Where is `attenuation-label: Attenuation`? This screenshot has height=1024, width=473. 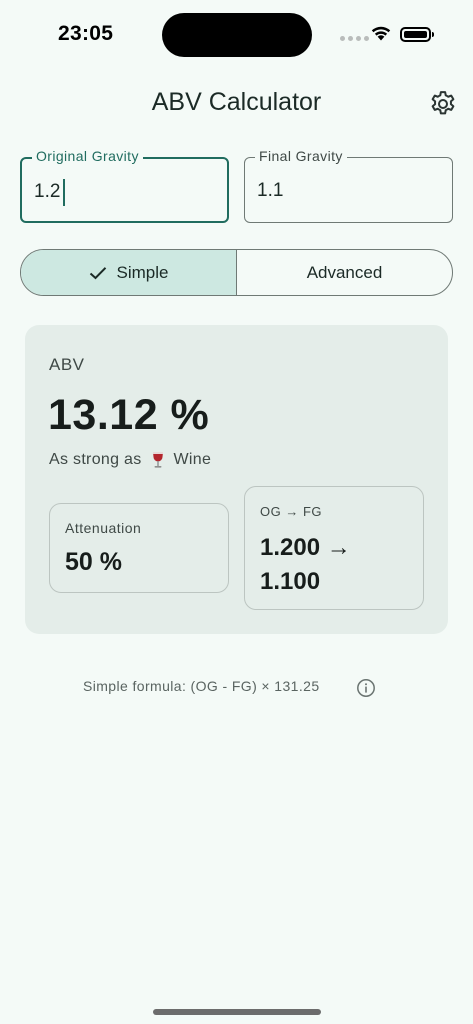
attenuation-label: Attenuation is located at coordinates (103, 528).